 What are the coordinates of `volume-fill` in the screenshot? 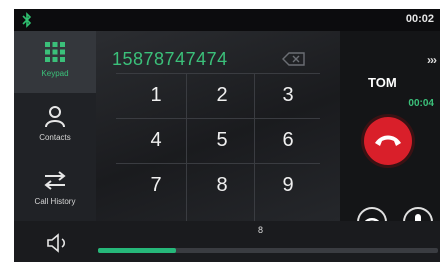 It's located at (137, 250).